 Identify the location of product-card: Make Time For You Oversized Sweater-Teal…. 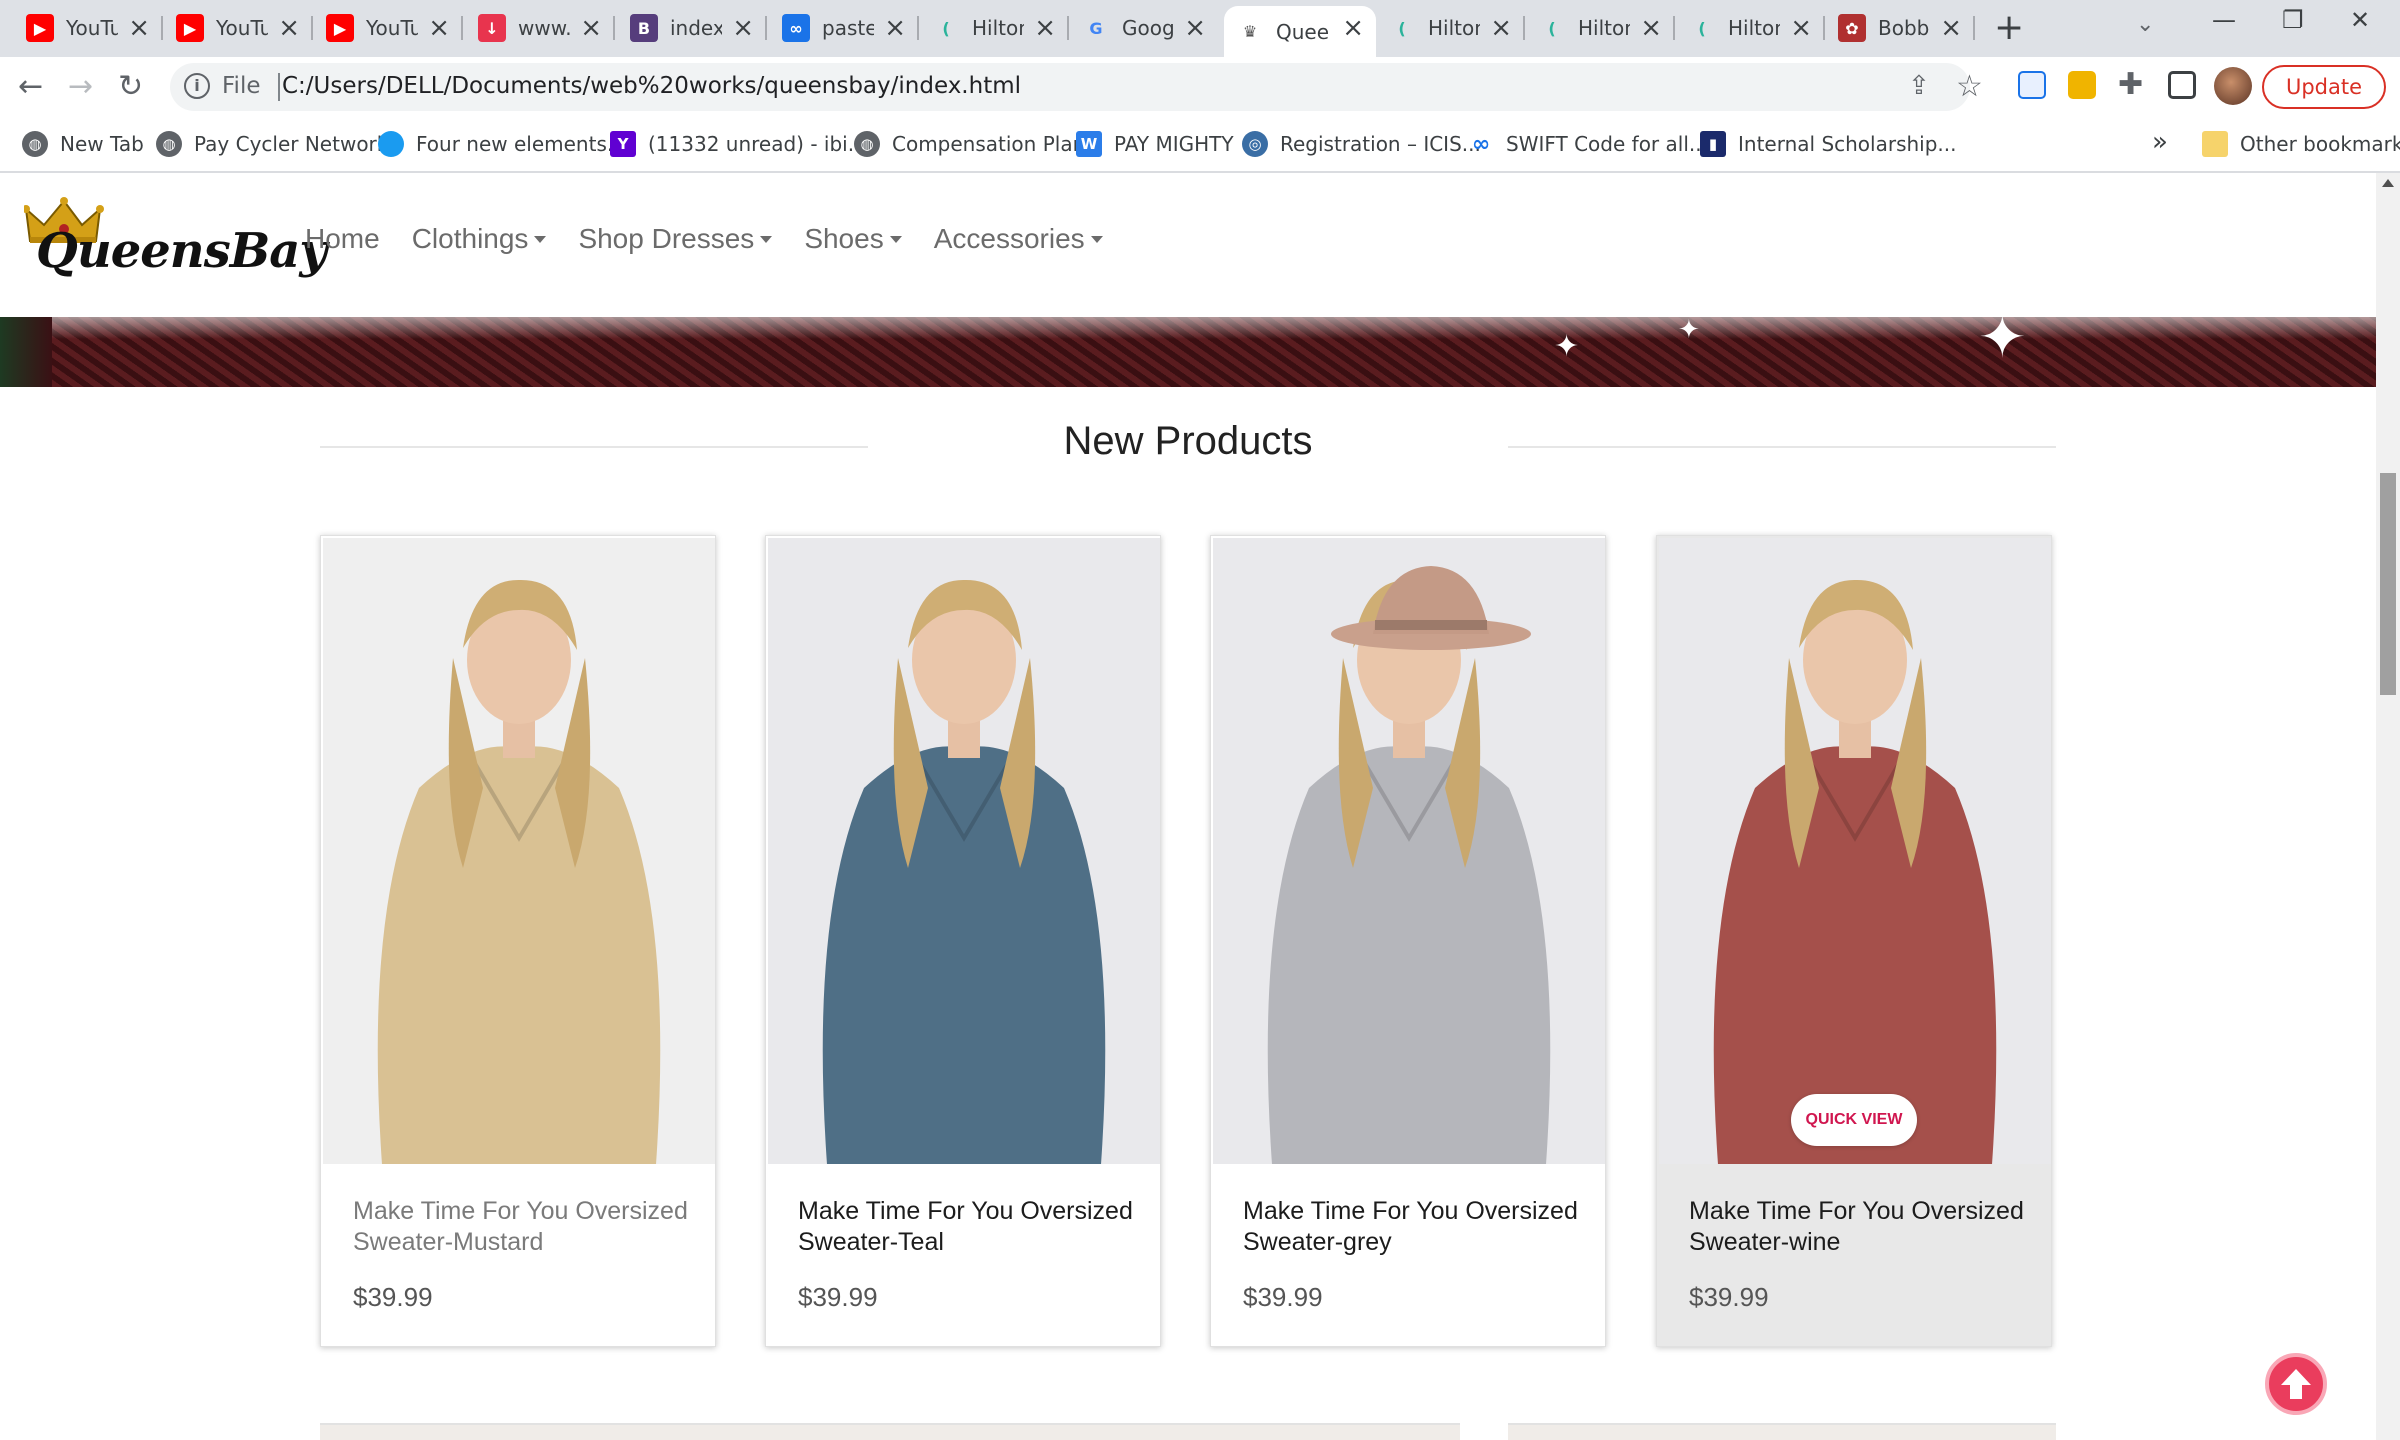
(963, 941).